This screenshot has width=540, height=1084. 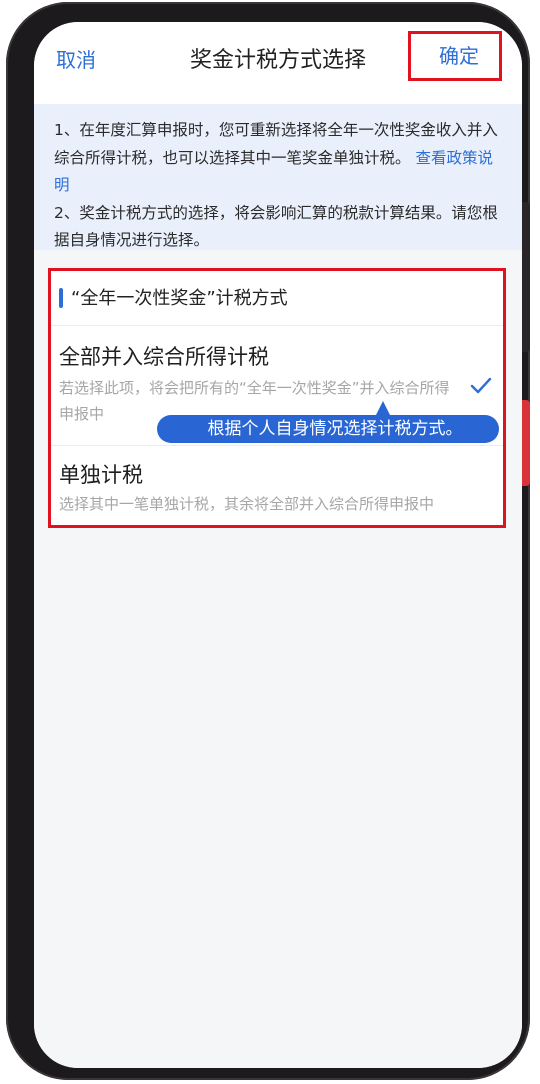 I want to click on confirm-button: 确定, so click(x=455, y=56).